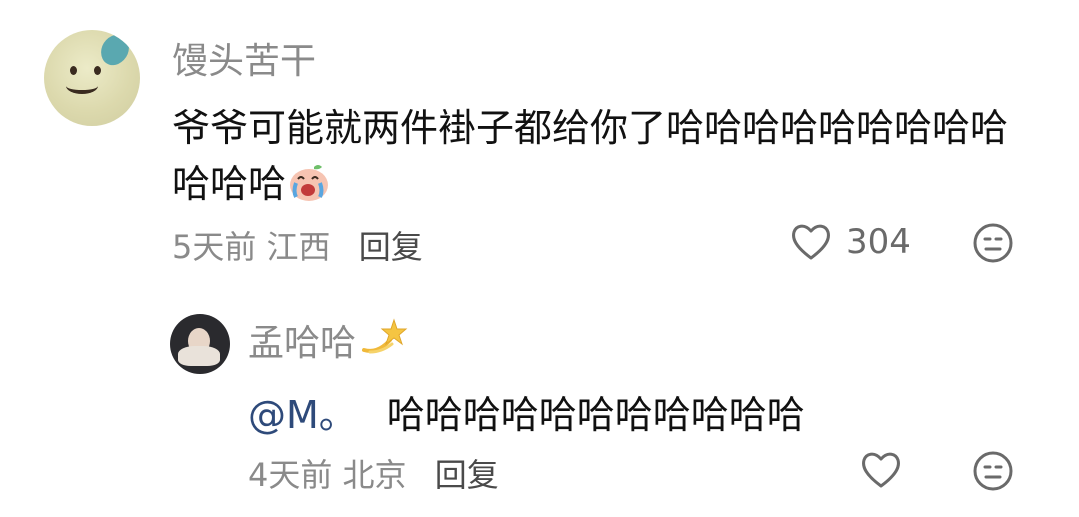  What do you see at coordinates (290, 475) in the screenshot?
I see `reply-time: 4天前` at bounding box center [290, 475].